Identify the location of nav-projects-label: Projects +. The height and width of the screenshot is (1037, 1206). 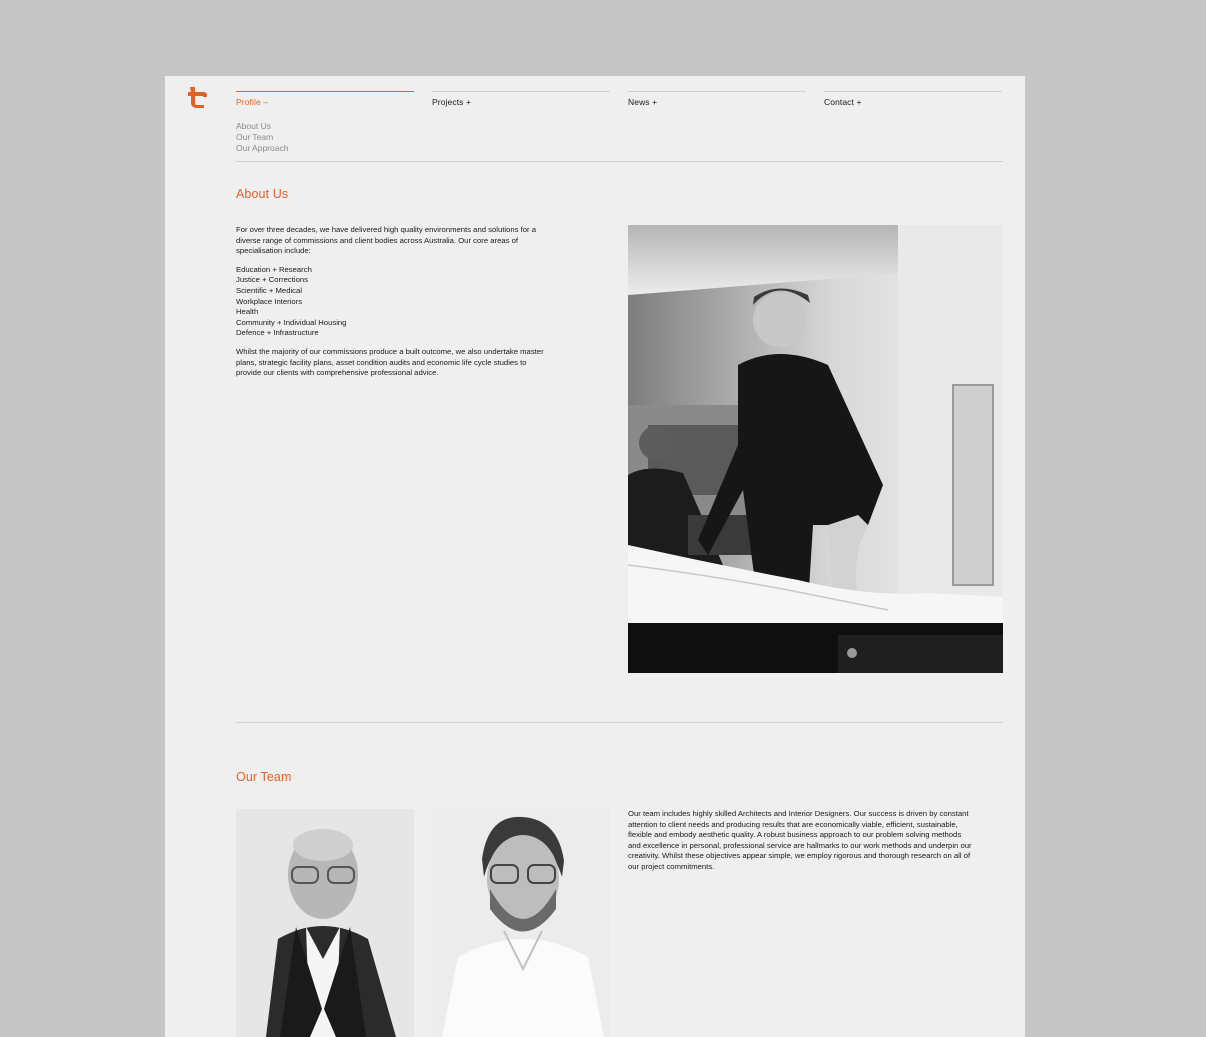
(521, 102).